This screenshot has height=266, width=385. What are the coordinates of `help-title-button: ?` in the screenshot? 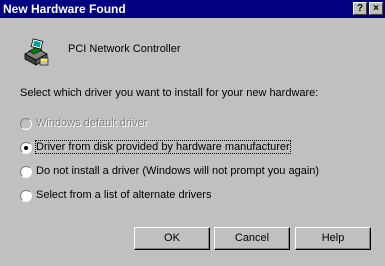 It's located at (360, 8).